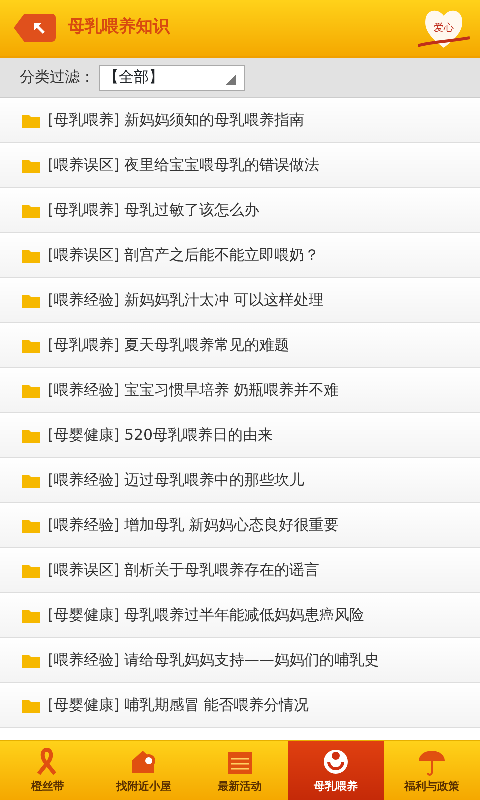 Image resolution: width=480 pixels, height=800 pixels. What do you see at coordinates (231, 79) in the screenshot?
I see `dropdown-corner-icon` at bounding box center [231, 79].